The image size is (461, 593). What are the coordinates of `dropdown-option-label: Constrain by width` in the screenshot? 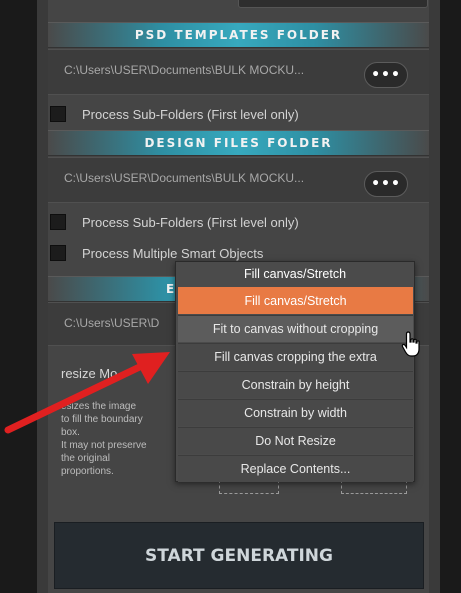 It's located at (295, 413).